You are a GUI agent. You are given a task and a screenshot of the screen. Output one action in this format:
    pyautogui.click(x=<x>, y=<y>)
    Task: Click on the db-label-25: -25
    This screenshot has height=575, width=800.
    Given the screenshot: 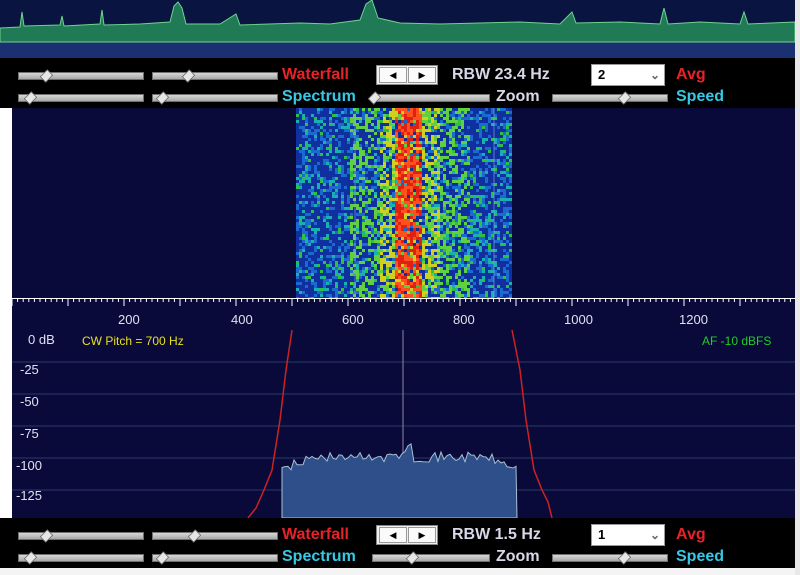 What is the action you would take?
    pyautogui.click(x=29, y=369)
    